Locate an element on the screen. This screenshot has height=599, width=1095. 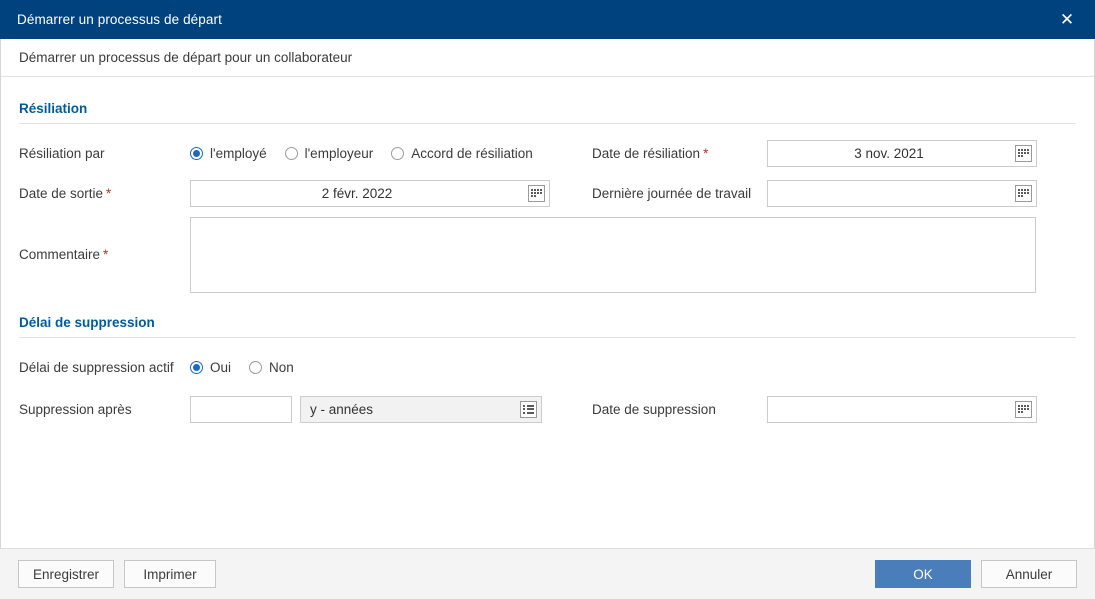
label-resiliation-par: Résiliation par is located at coordinates (62, 153).